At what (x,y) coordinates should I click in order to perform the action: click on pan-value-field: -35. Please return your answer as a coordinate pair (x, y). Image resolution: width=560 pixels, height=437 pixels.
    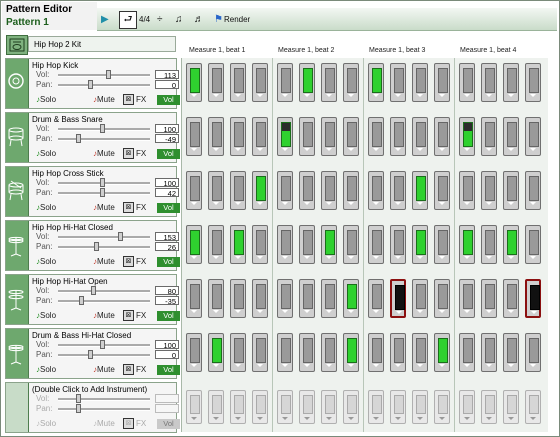
    Looking at the image, I should click on (167, 301).